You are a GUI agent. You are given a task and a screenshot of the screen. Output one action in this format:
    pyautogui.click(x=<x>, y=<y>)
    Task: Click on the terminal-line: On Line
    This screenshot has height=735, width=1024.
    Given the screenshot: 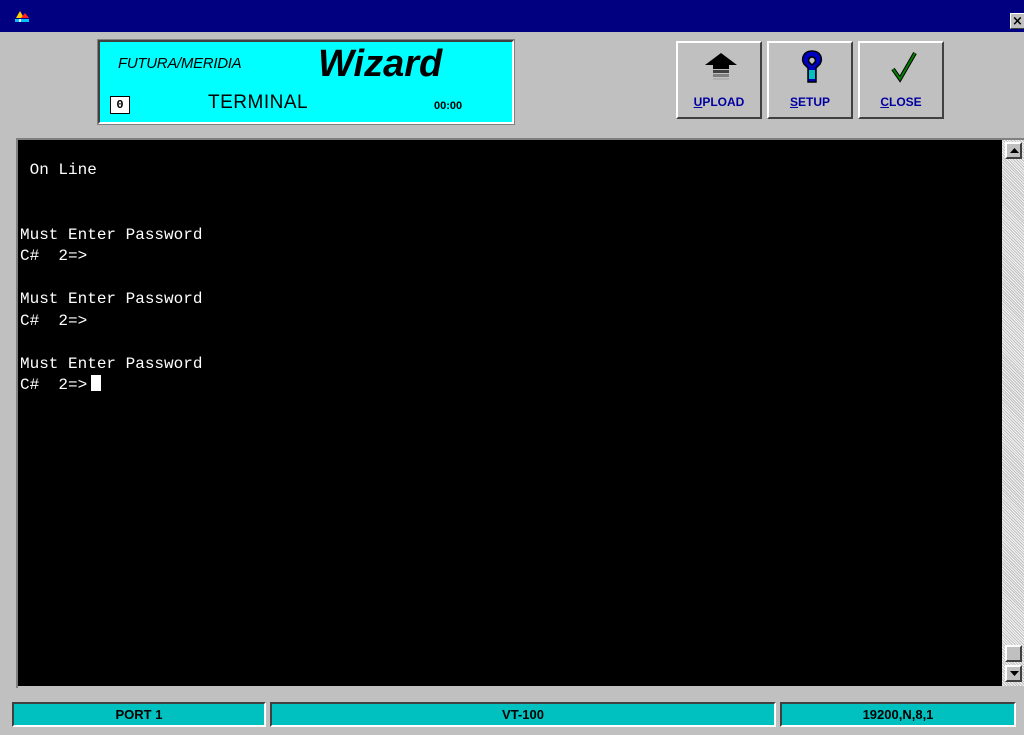 What is the action you would take?
    pyautogui.click(x=58, y=170)
    